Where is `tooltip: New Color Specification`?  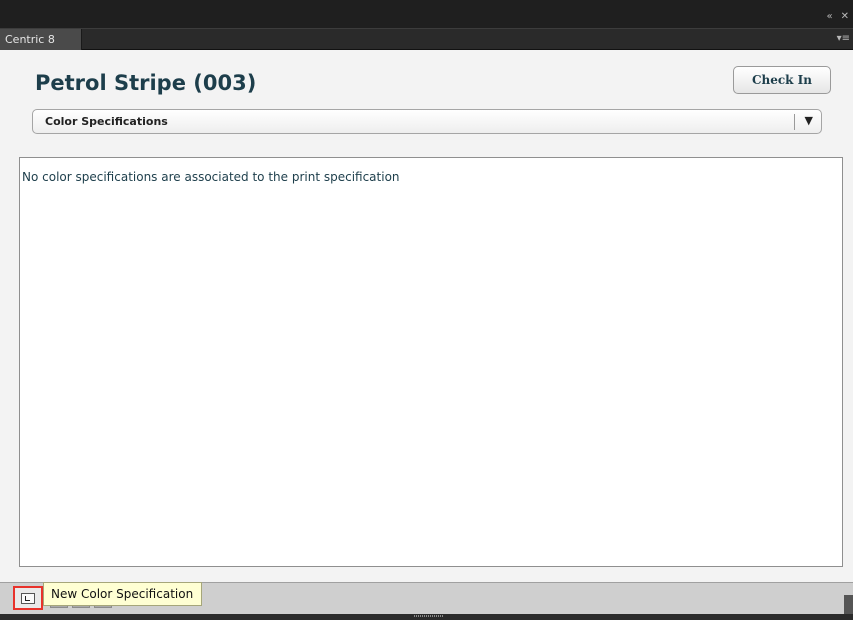
tooltip: New Color Specification is located at coordinates (123, 594).